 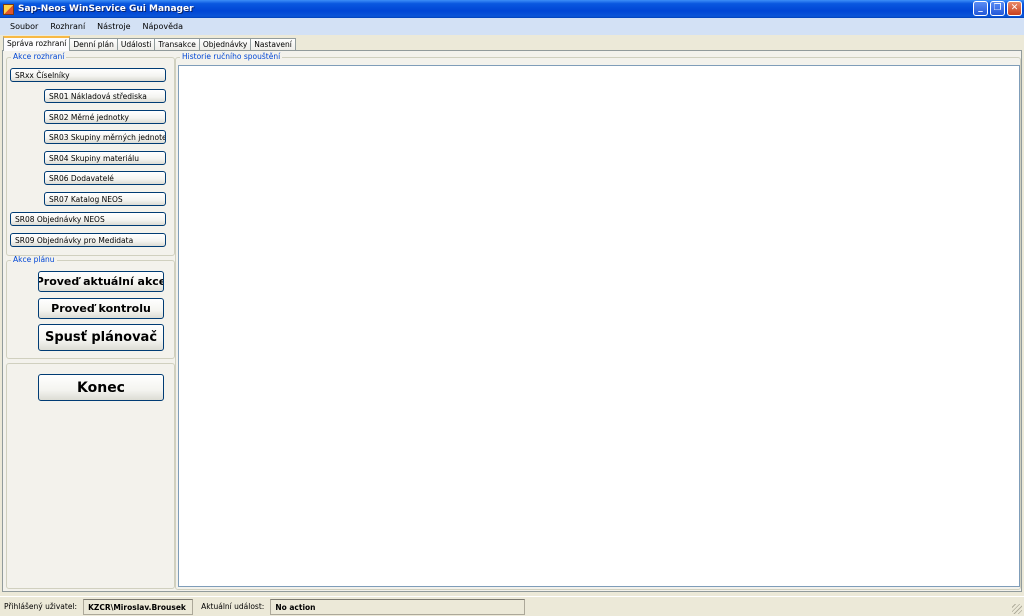 I want to click on sr04-button: SR04 Skupiny materiálu, so click(x=105, y=158).